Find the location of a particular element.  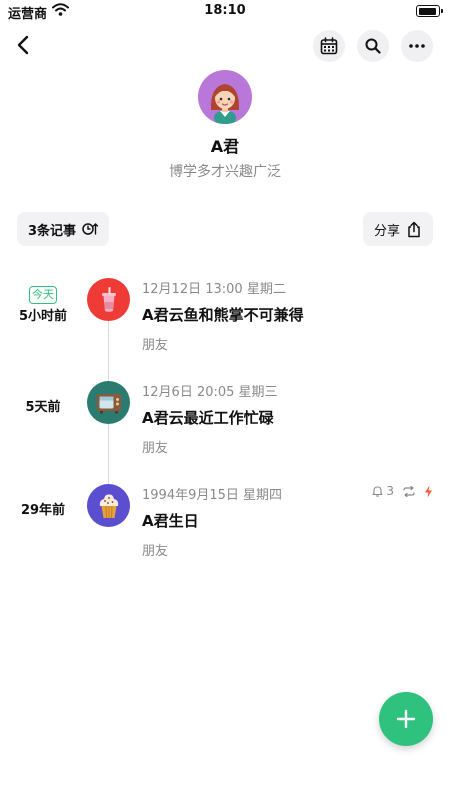

plus-icon is located at coordinates (406, 719).